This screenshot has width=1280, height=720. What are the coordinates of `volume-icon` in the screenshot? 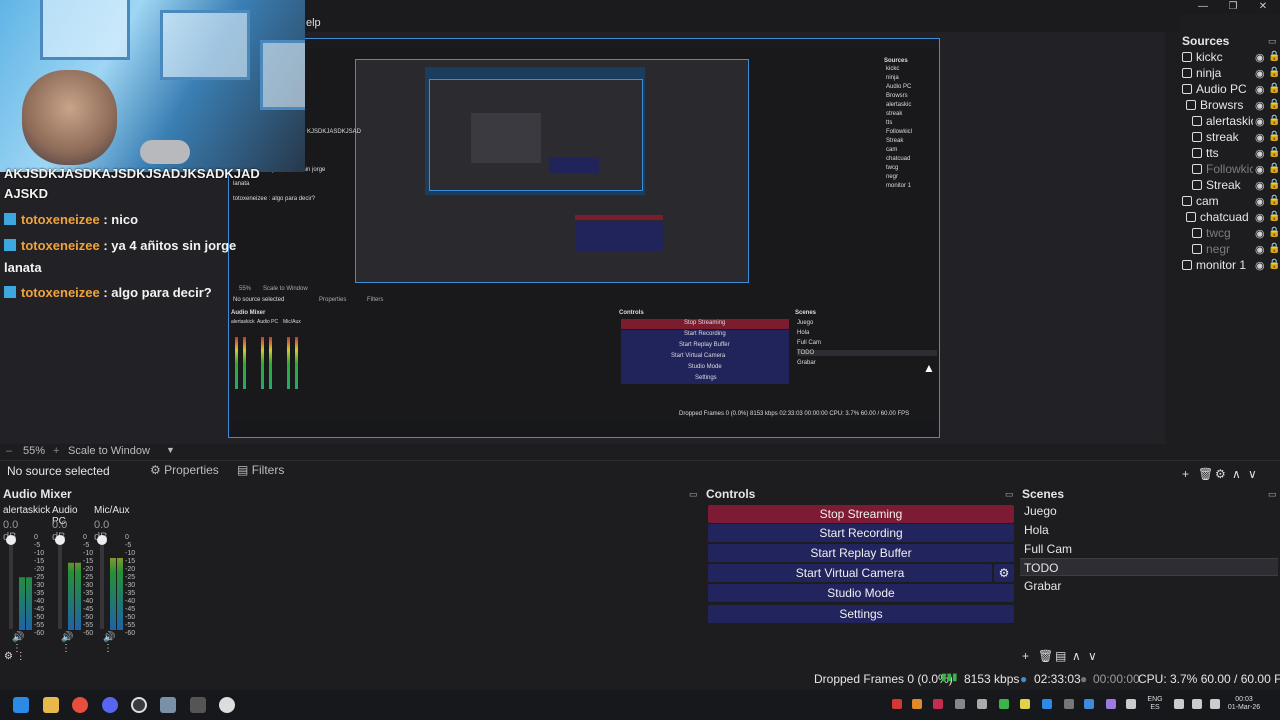 It's located at (1197, 704).